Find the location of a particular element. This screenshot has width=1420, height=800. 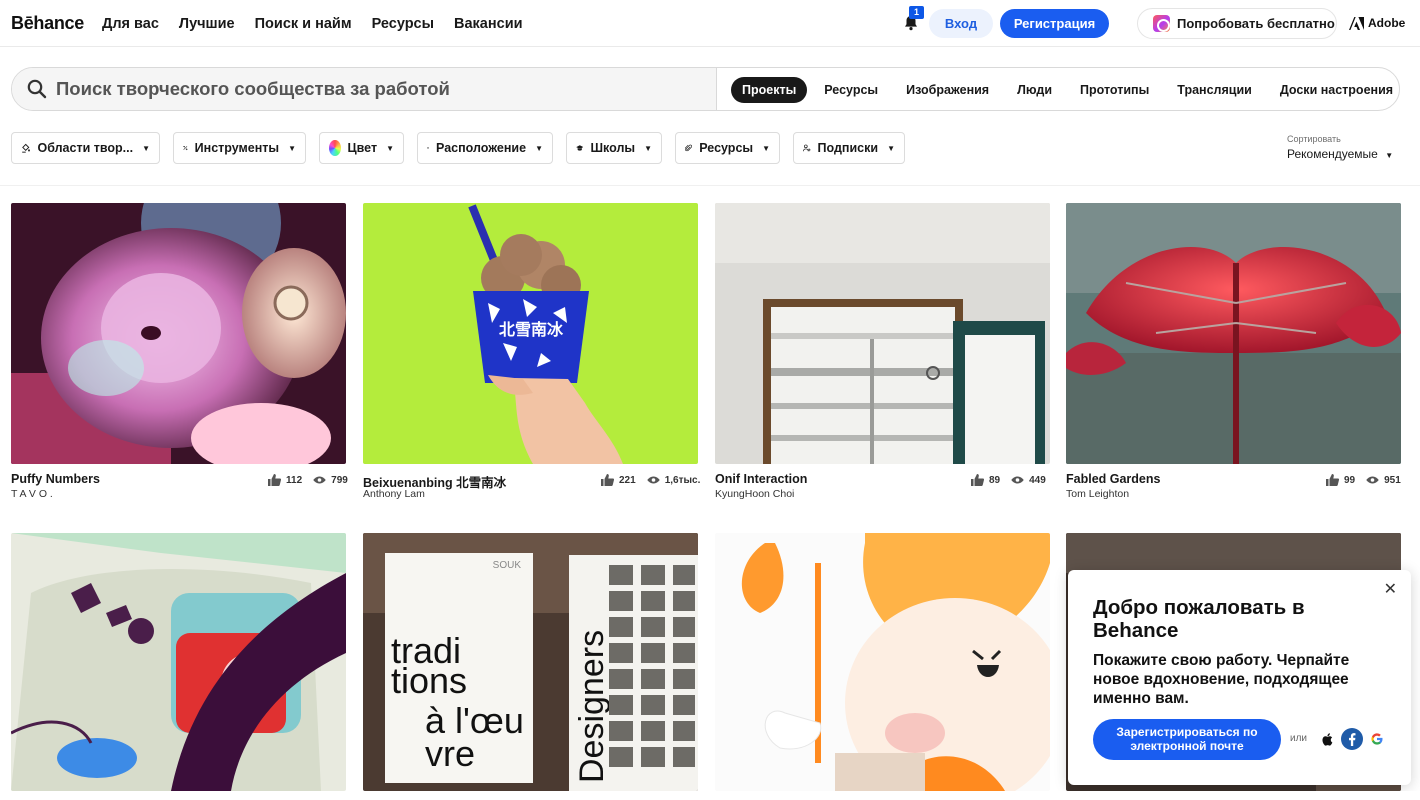

close-icon: ✕ is located at coordinates (1390, 589).